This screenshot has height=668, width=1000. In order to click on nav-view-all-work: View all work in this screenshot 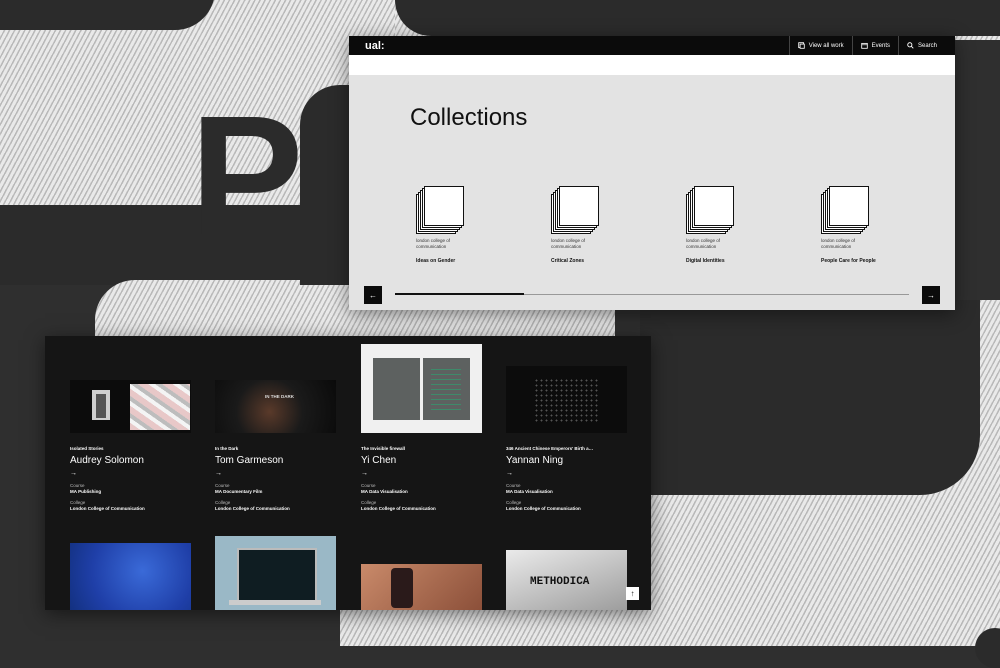, I will do `click(820, 45)`.